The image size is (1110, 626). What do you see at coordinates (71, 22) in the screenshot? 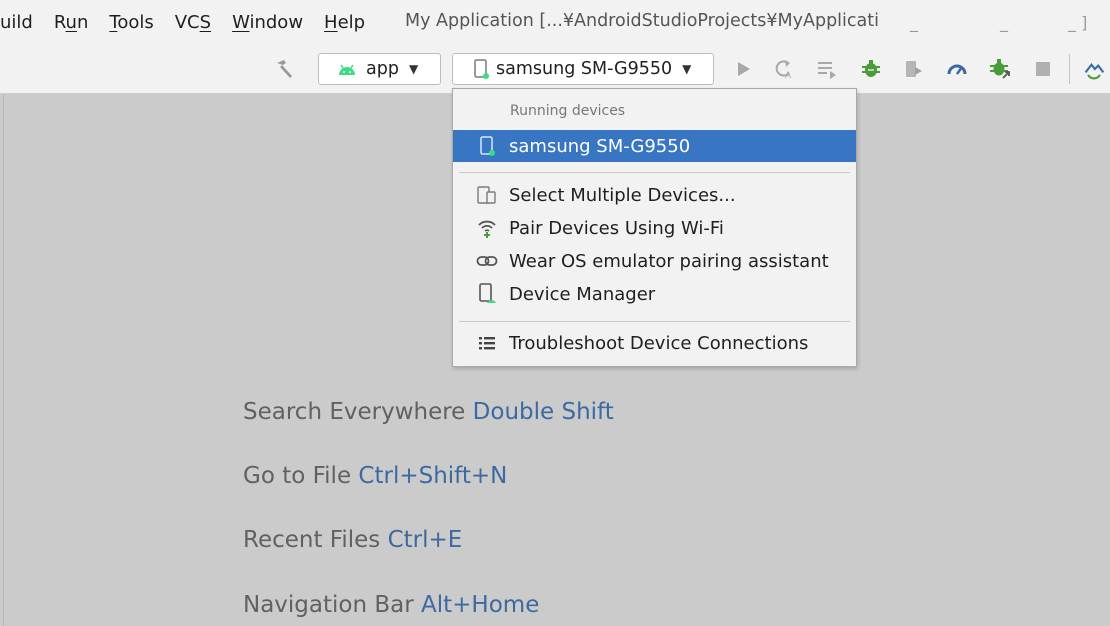
I see `menu-run: Run` at bounding box center [71, 22].